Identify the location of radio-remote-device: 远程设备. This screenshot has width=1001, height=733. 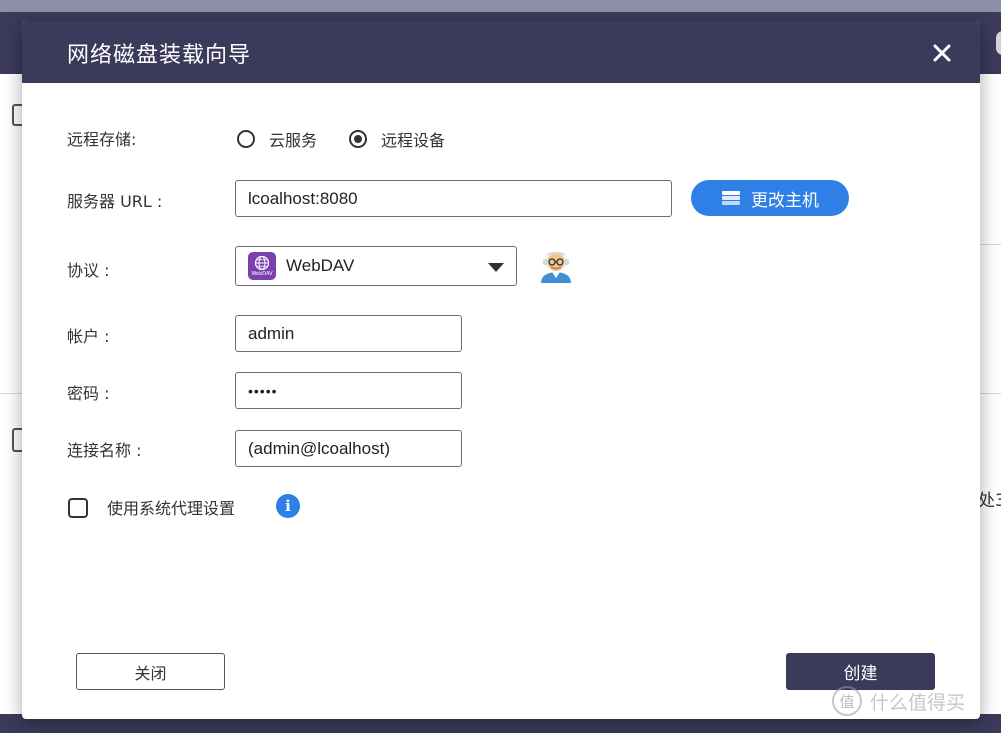
(397, 139).